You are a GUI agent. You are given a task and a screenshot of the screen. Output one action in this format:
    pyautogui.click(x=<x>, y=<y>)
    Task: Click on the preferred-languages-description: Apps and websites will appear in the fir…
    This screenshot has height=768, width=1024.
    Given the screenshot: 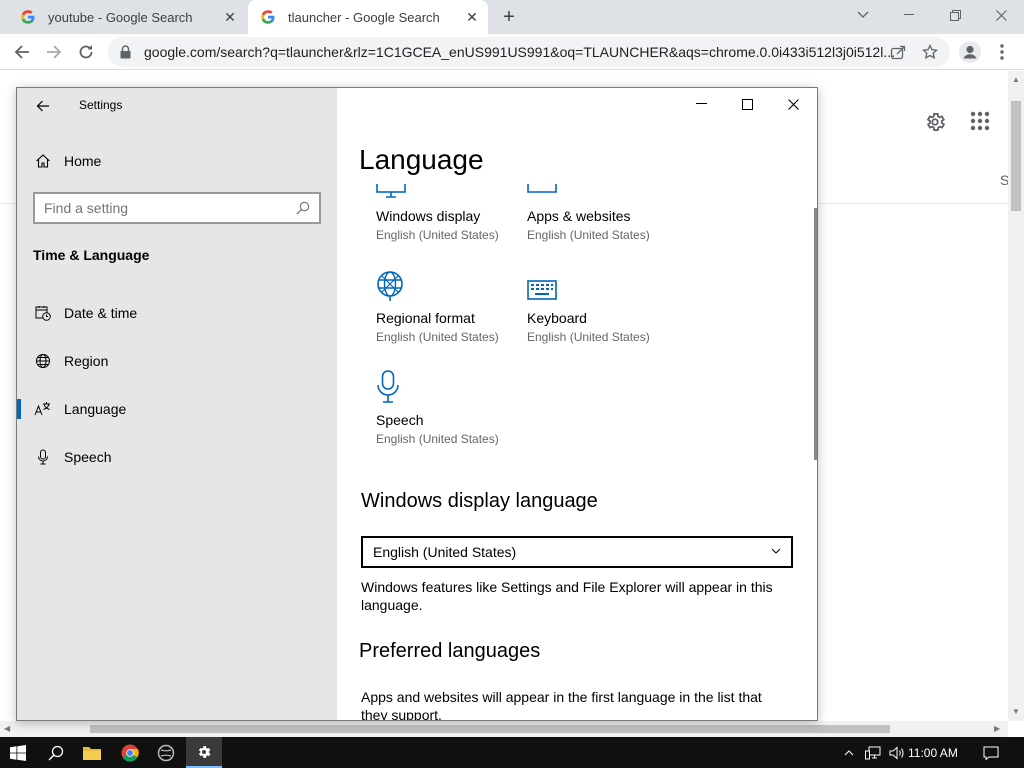 What is the action you would take?
    pyautogui.click(x=561, y=704)
    